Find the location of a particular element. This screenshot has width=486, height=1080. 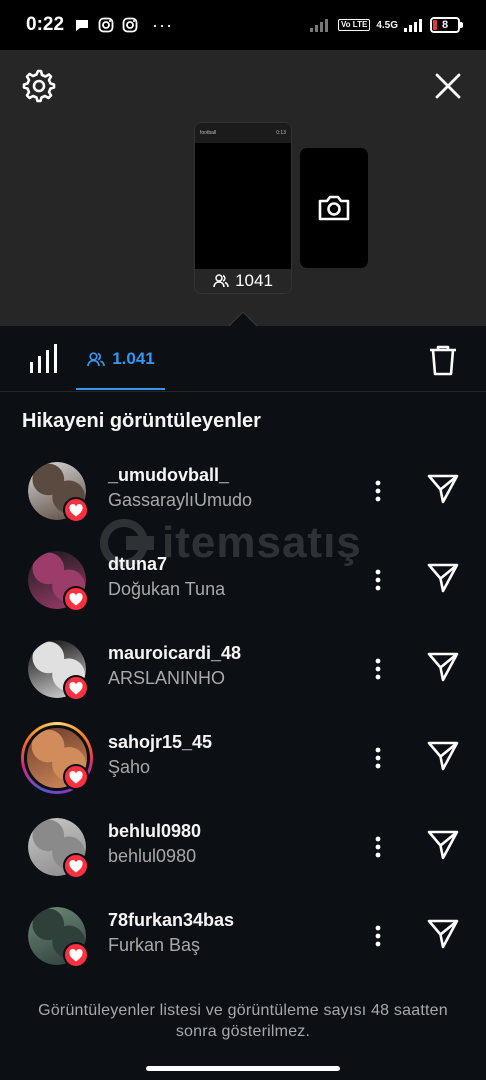

viewer-username: behlul0980 is located at coordinates (154, 831).